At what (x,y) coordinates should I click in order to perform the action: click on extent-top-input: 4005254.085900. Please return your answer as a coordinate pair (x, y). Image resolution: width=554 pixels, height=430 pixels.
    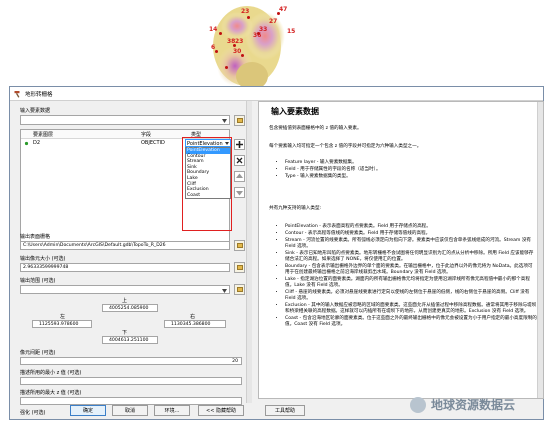
    Looking at the image, I should click on (130, 308).